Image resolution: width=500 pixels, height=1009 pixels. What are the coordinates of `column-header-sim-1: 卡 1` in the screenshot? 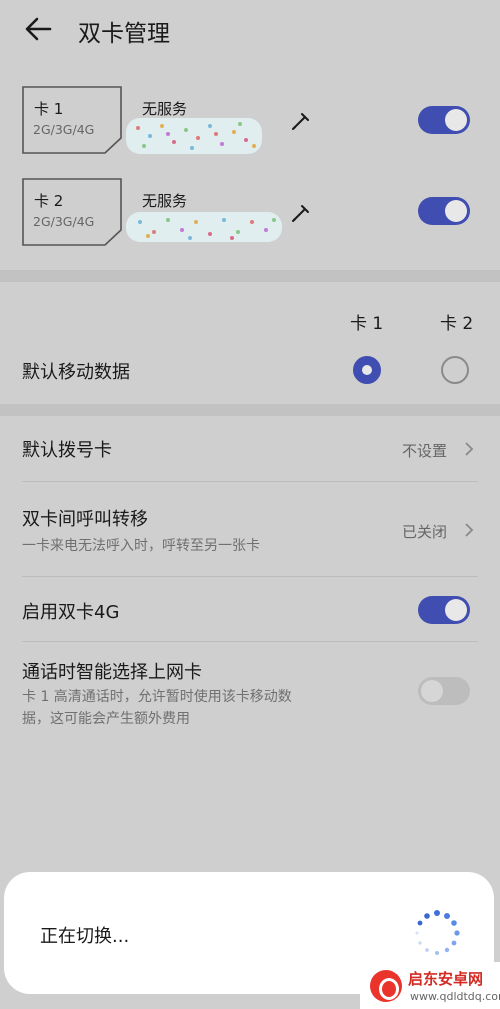 It's located at (367, 324).